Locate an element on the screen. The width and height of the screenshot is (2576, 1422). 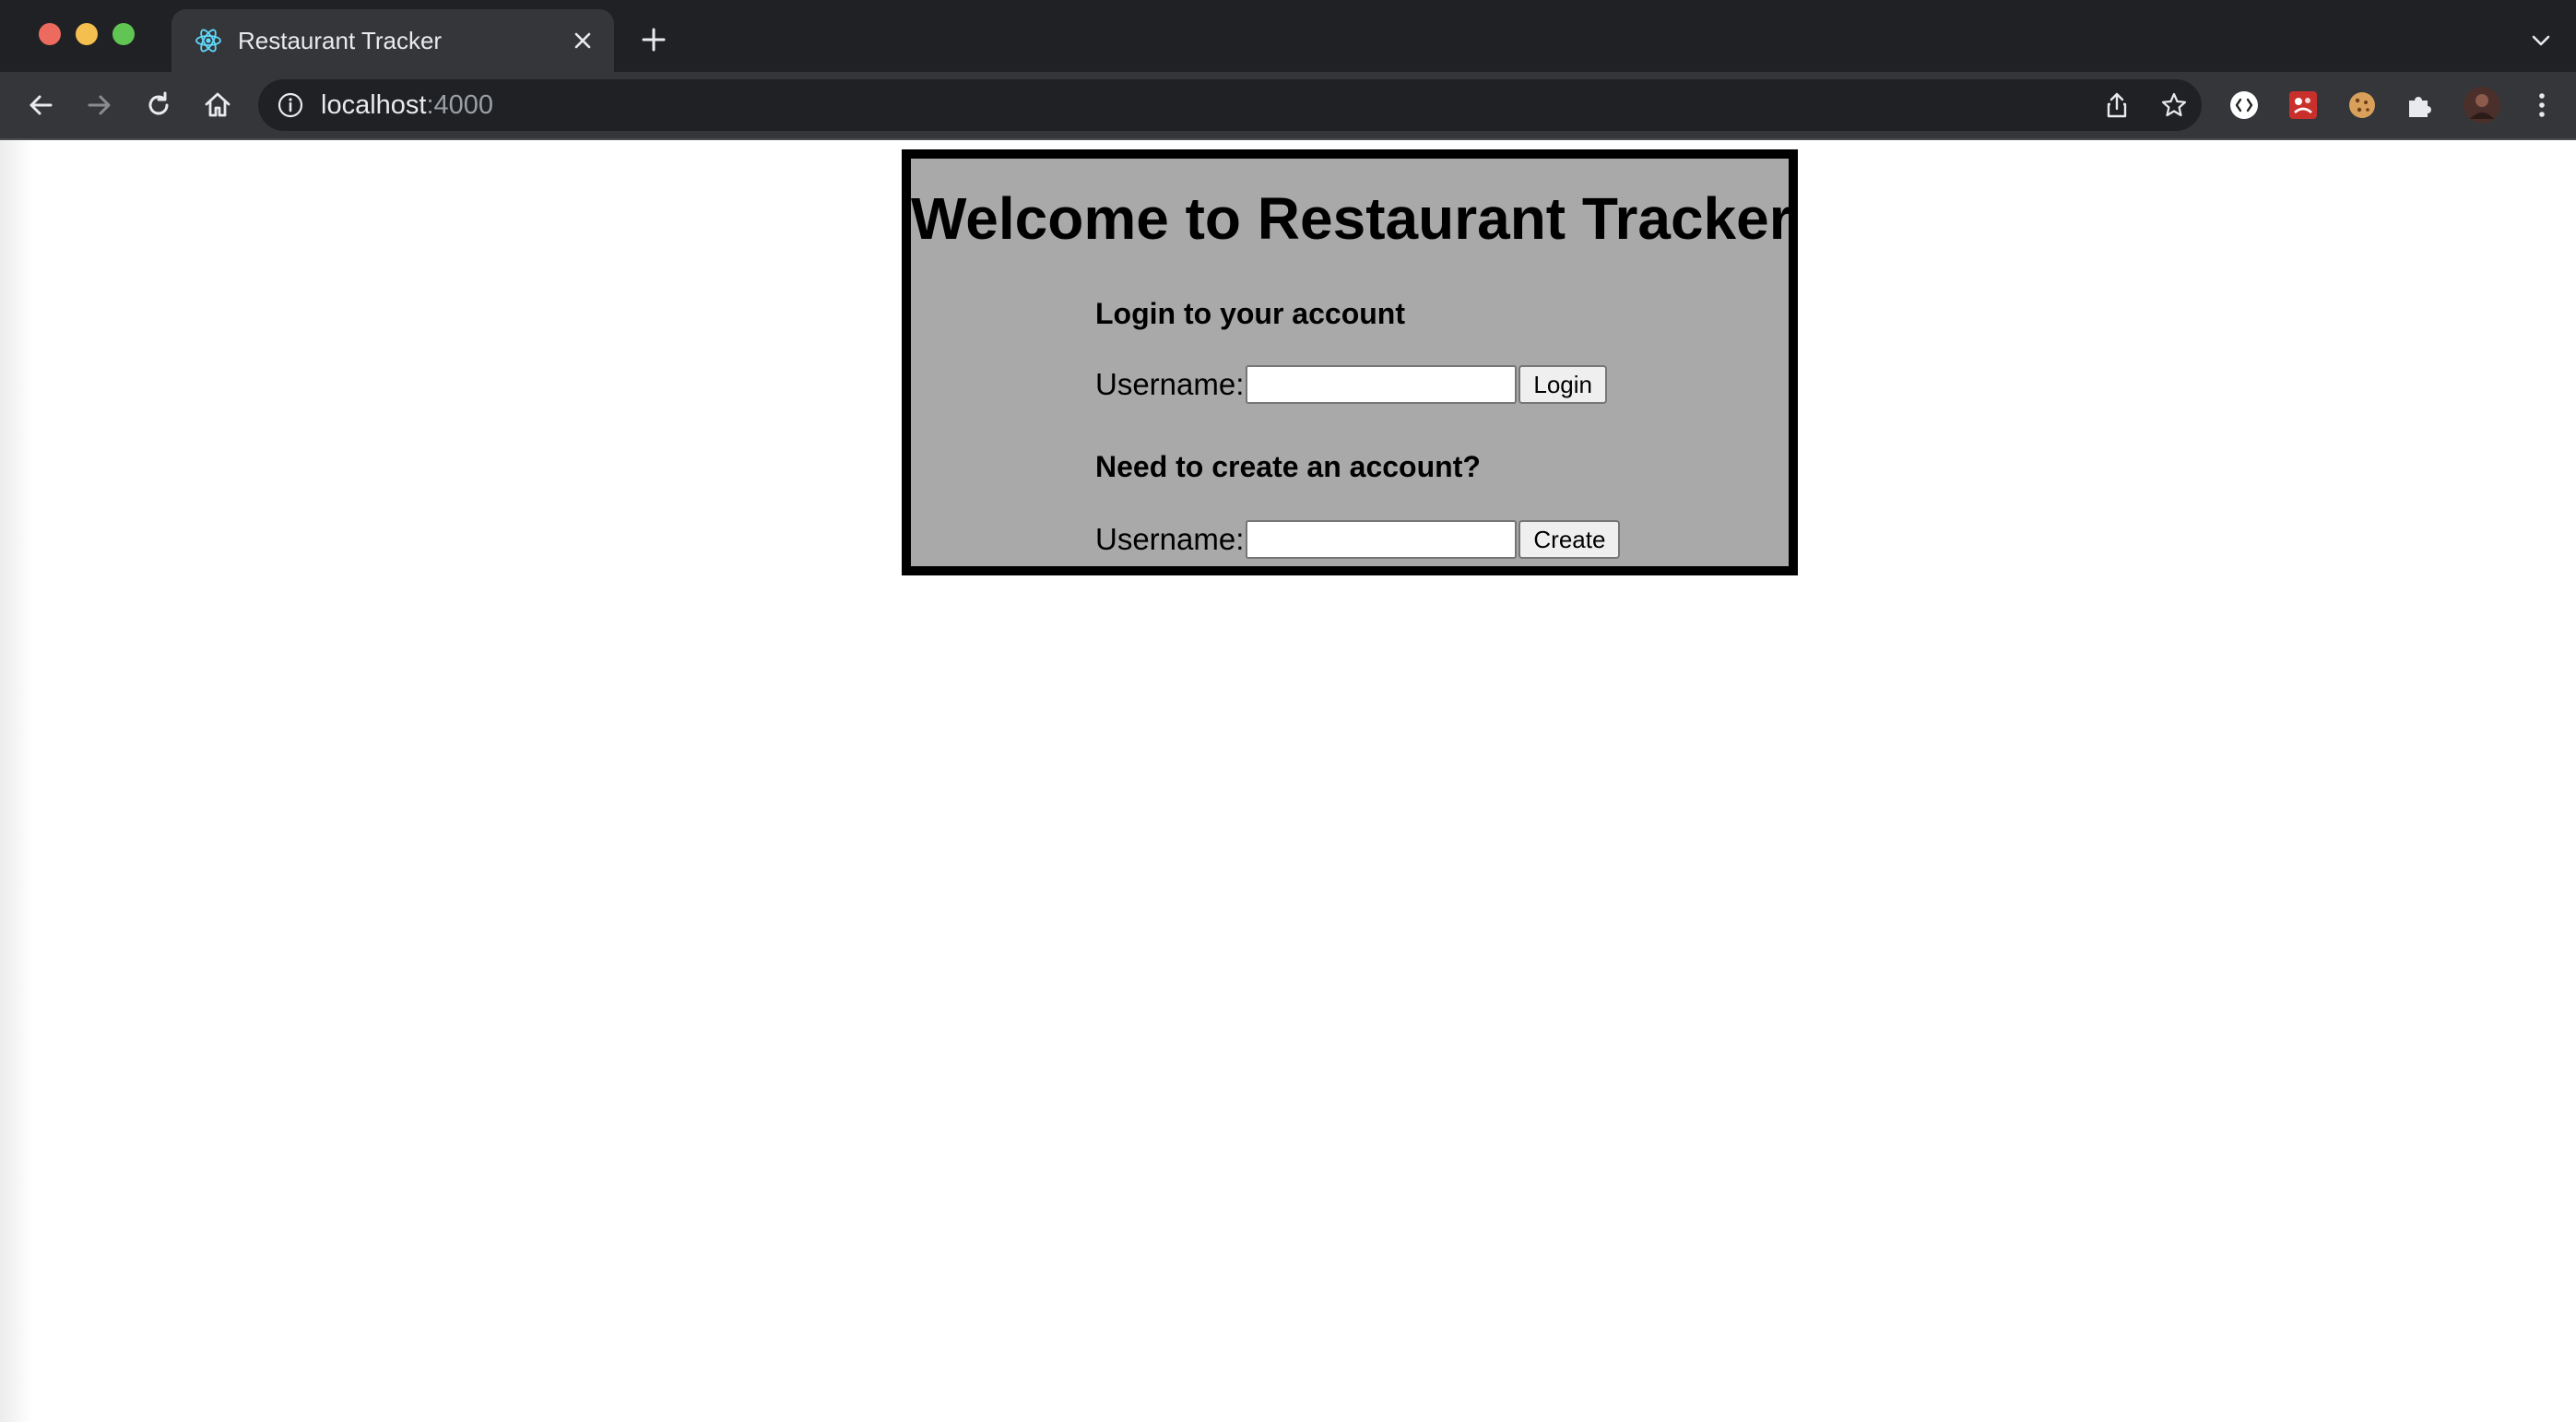
site-info-icon is located at coordinates (290, 105).